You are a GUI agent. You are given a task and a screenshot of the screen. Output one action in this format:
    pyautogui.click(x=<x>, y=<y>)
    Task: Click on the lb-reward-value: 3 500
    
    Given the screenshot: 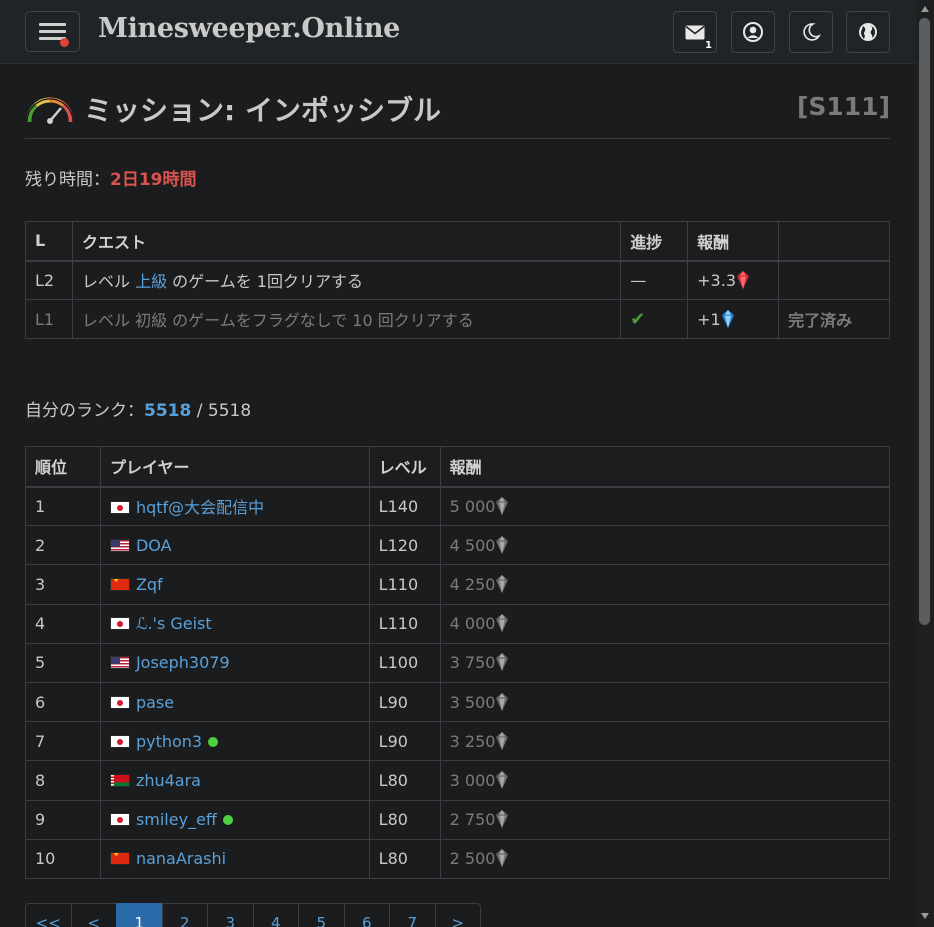 What is the action you would take?
    pyautogui.click(x=472, y=702)
    